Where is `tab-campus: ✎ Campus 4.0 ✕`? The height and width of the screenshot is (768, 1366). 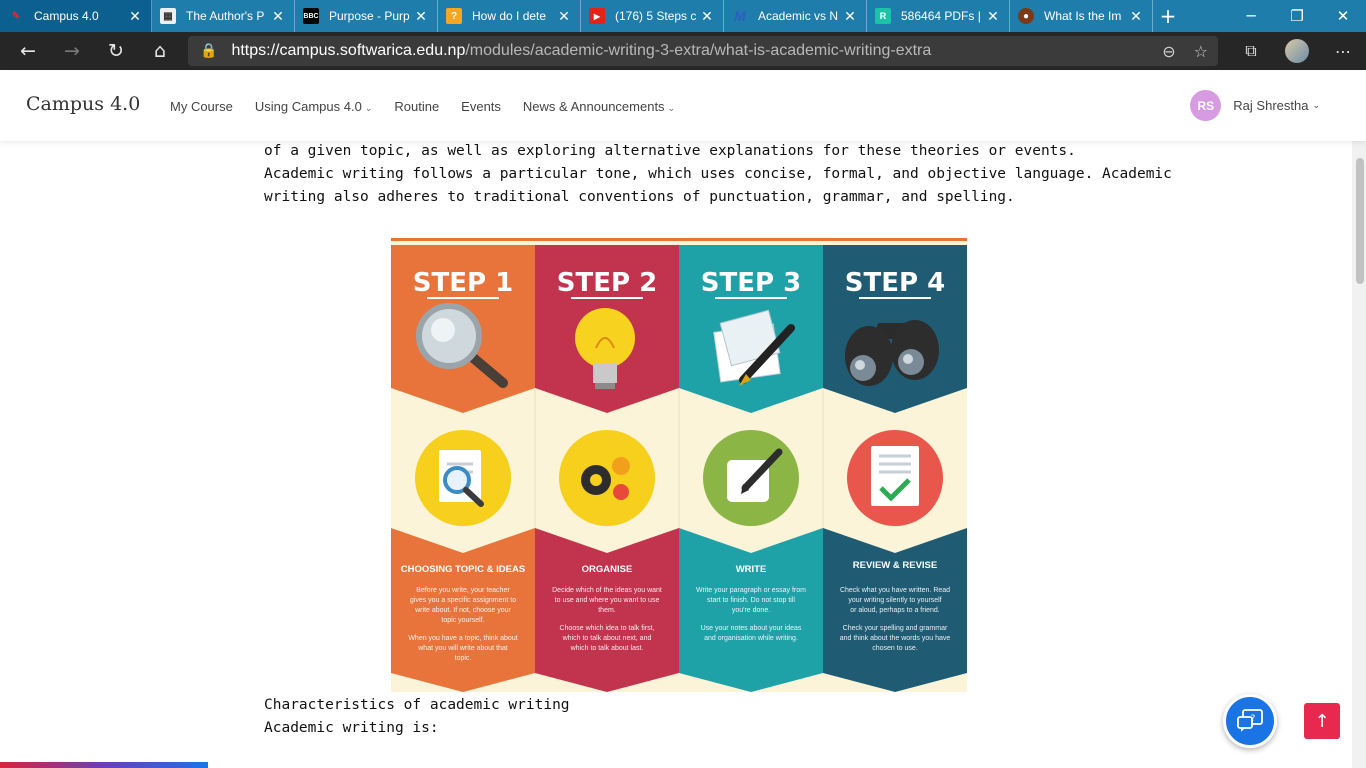
tab-campus: ✎ Campus 4.0 ✕ is located at coordinates (76, 16).